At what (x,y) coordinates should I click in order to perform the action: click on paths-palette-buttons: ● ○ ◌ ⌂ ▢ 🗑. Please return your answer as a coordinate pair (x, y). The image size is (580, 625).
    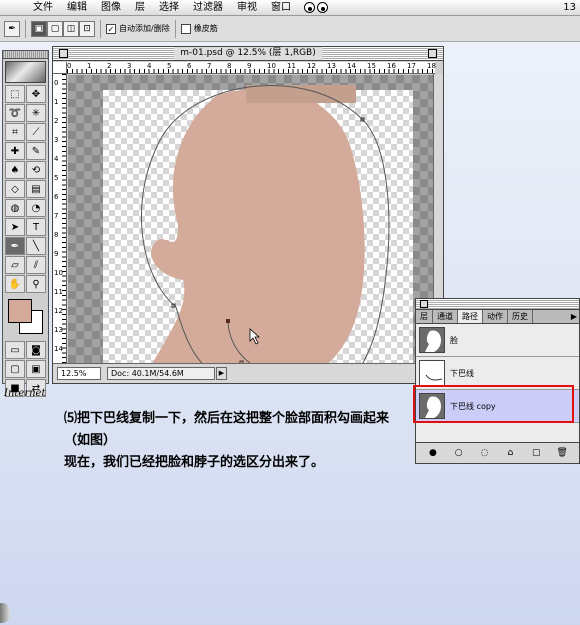
    Looking at the image, I should click on (497, 453).